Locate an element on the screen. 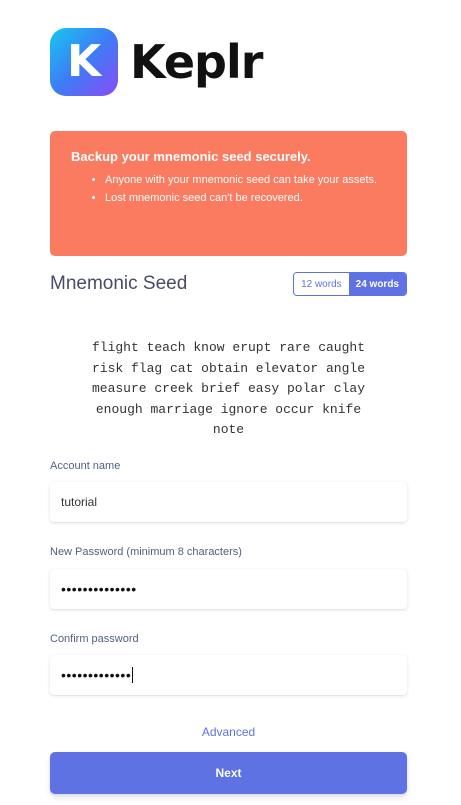 The height and width of the screenshot is (805, 461). logo-letter: K is located at coordinates (84, 61).